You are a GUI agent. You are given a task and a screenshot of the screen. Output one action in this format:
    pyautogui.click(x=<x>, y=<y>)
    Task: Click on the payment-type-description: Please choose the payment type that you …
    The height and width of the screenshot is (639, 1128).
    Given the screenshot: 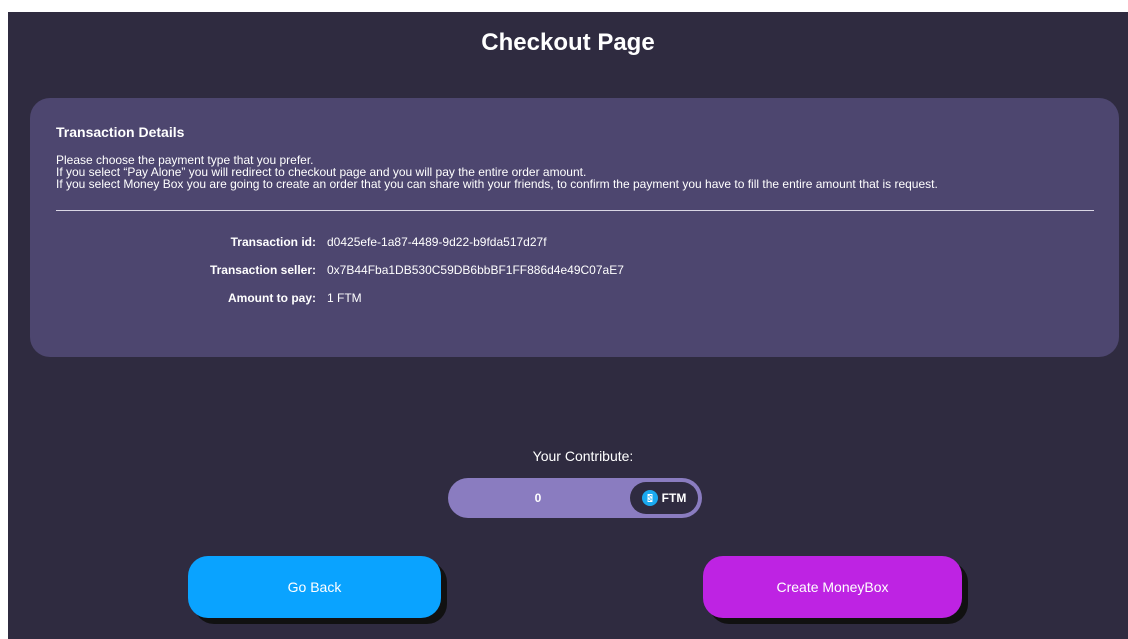 What is the action you would take?
    pyautogui.click(x=576, y=172)
    